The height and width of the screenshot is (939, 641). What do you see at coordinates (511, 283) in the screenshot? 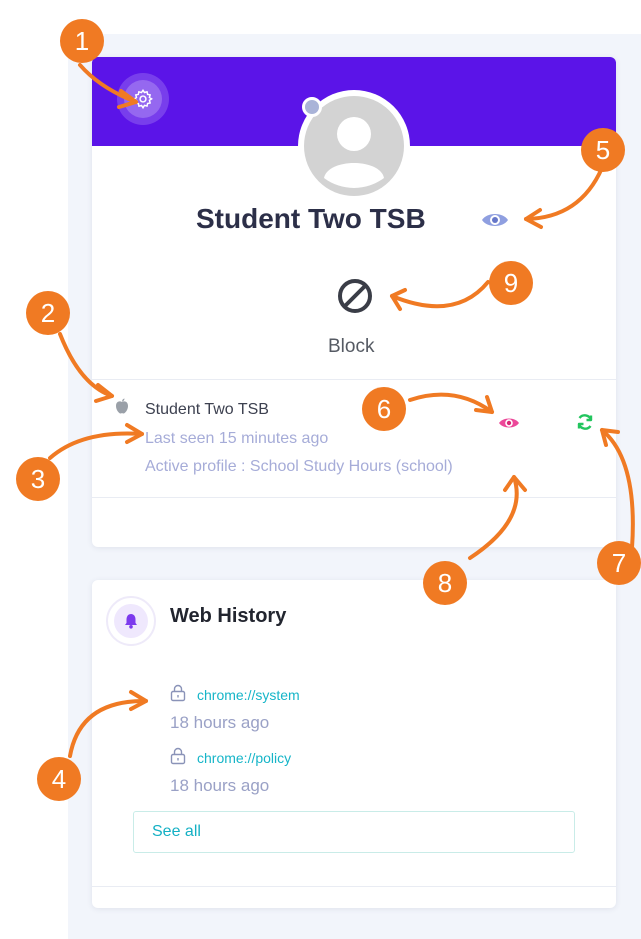
I see `callout-9: 9` at bounding box center [511, 283].